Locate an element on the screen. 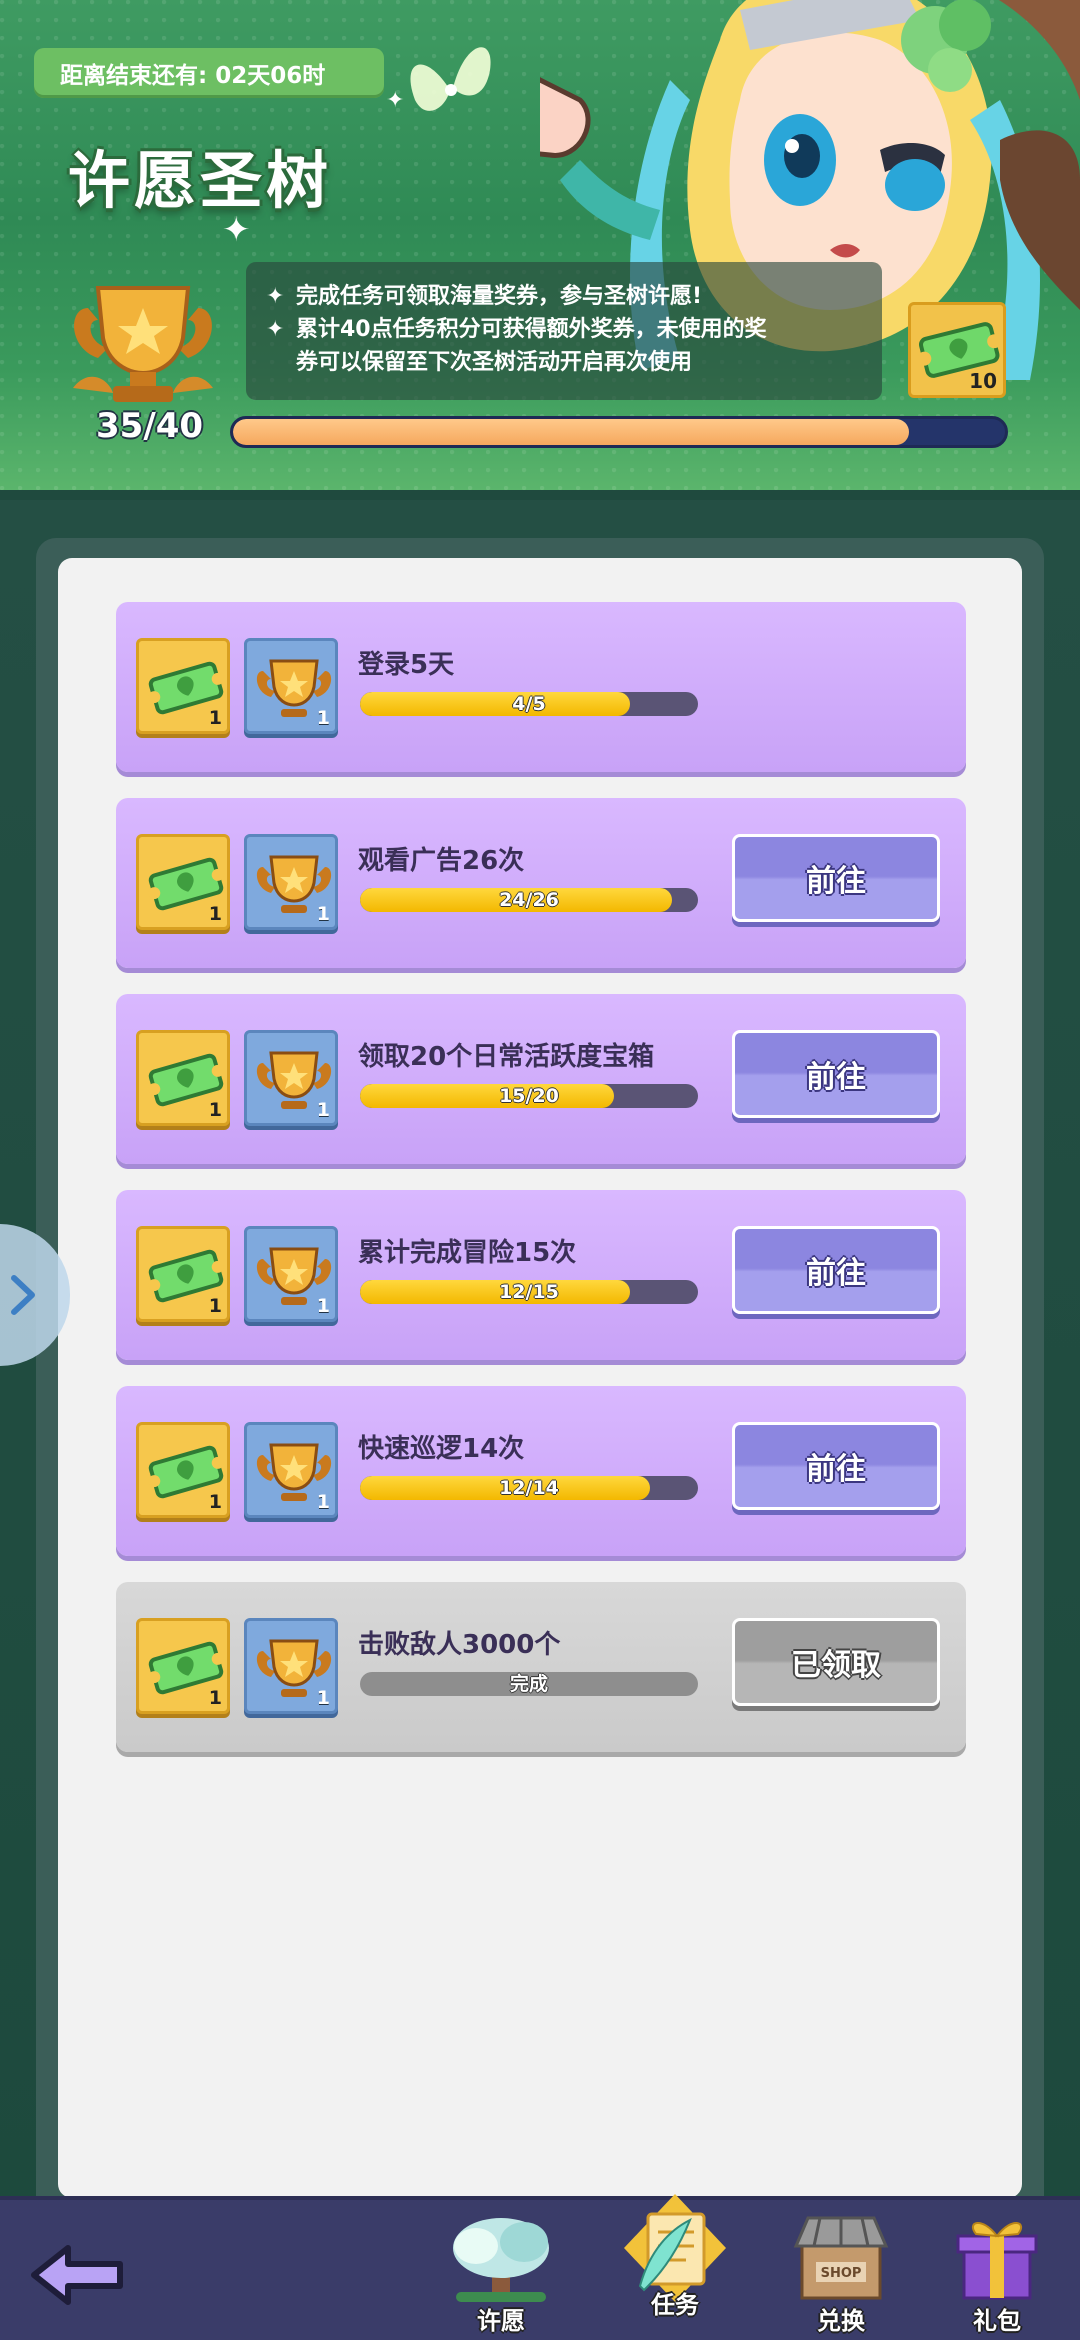 The height and width of the screenshot is (2340, 1080). svg-text: SHOP is located at coordinates (841, 2273).